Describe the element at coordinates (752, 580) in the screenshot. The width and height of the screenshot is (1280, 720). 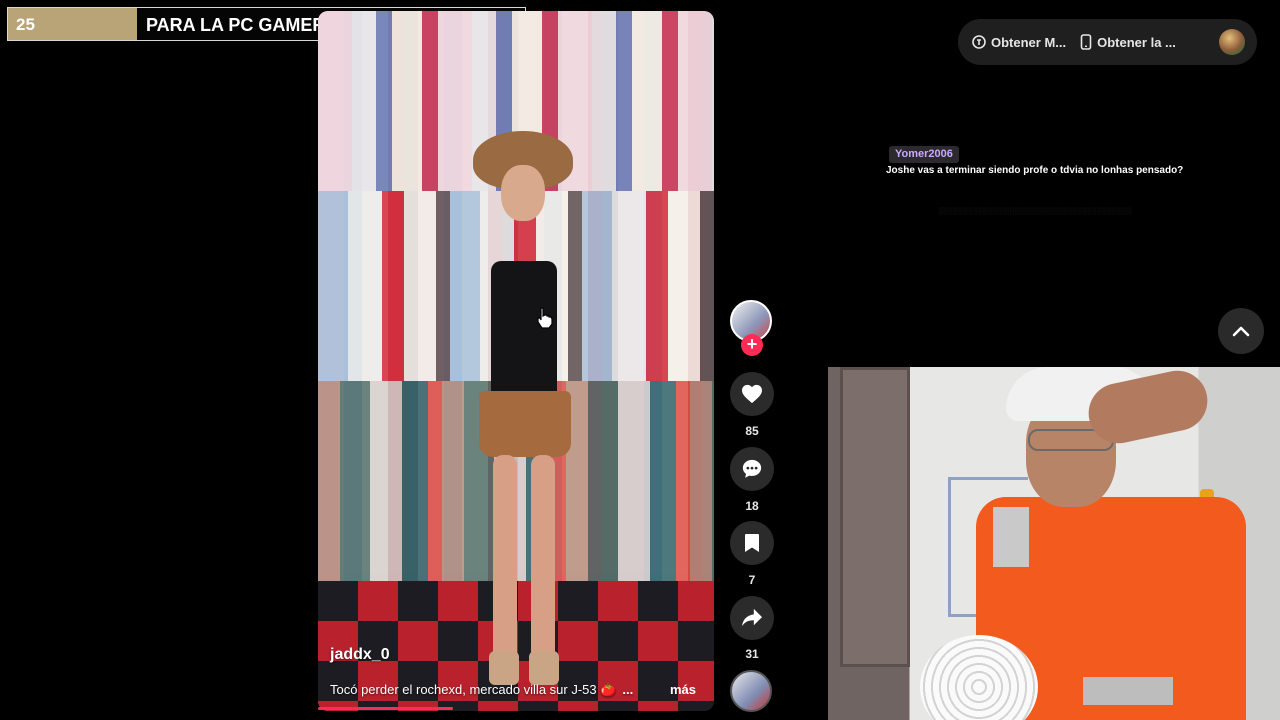
I see `save-count: 7` at that location.